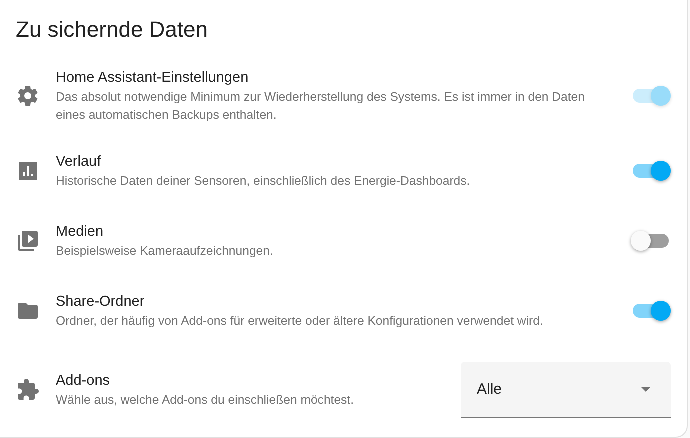 This screenshot has width=690, height=438. Describe the element at coordinates (264, 181) in the screenshot. I see `option-description: Historische Daten deiner Sensoren, einschließlich des Energie-Dashboards.` at that location.